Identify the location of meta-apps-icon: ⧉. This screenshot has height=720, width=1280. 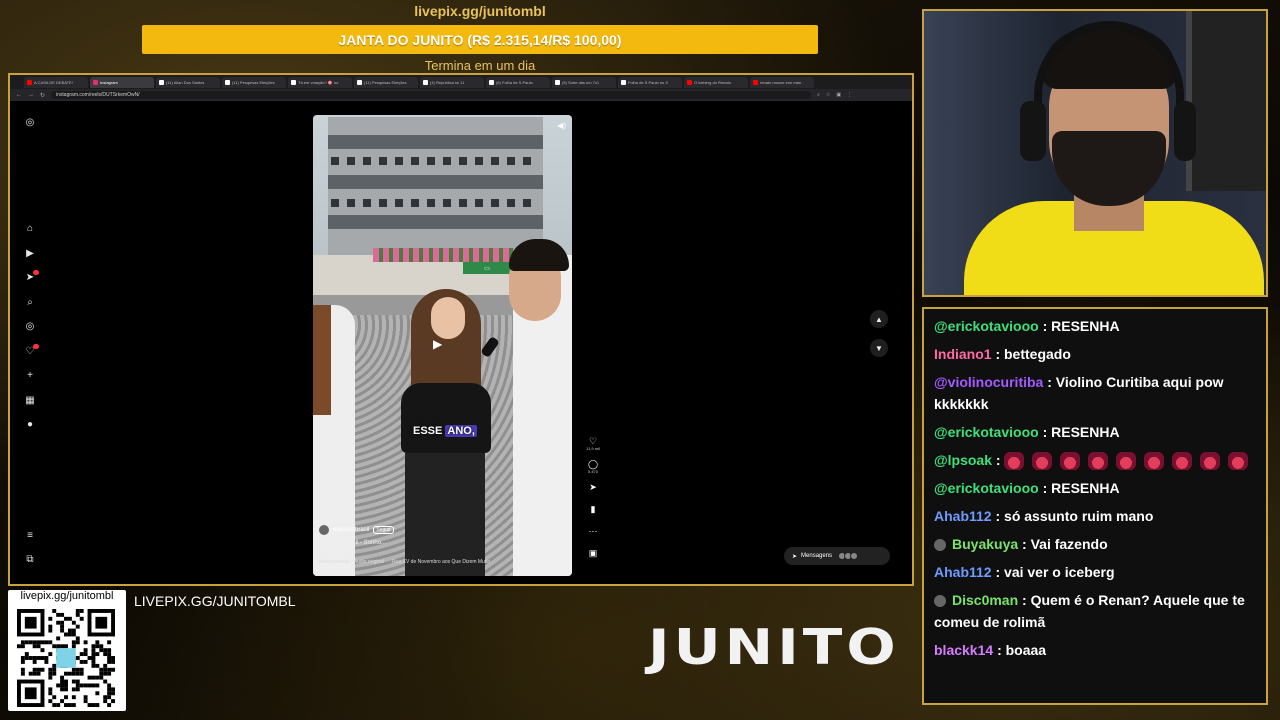
(30, 560).